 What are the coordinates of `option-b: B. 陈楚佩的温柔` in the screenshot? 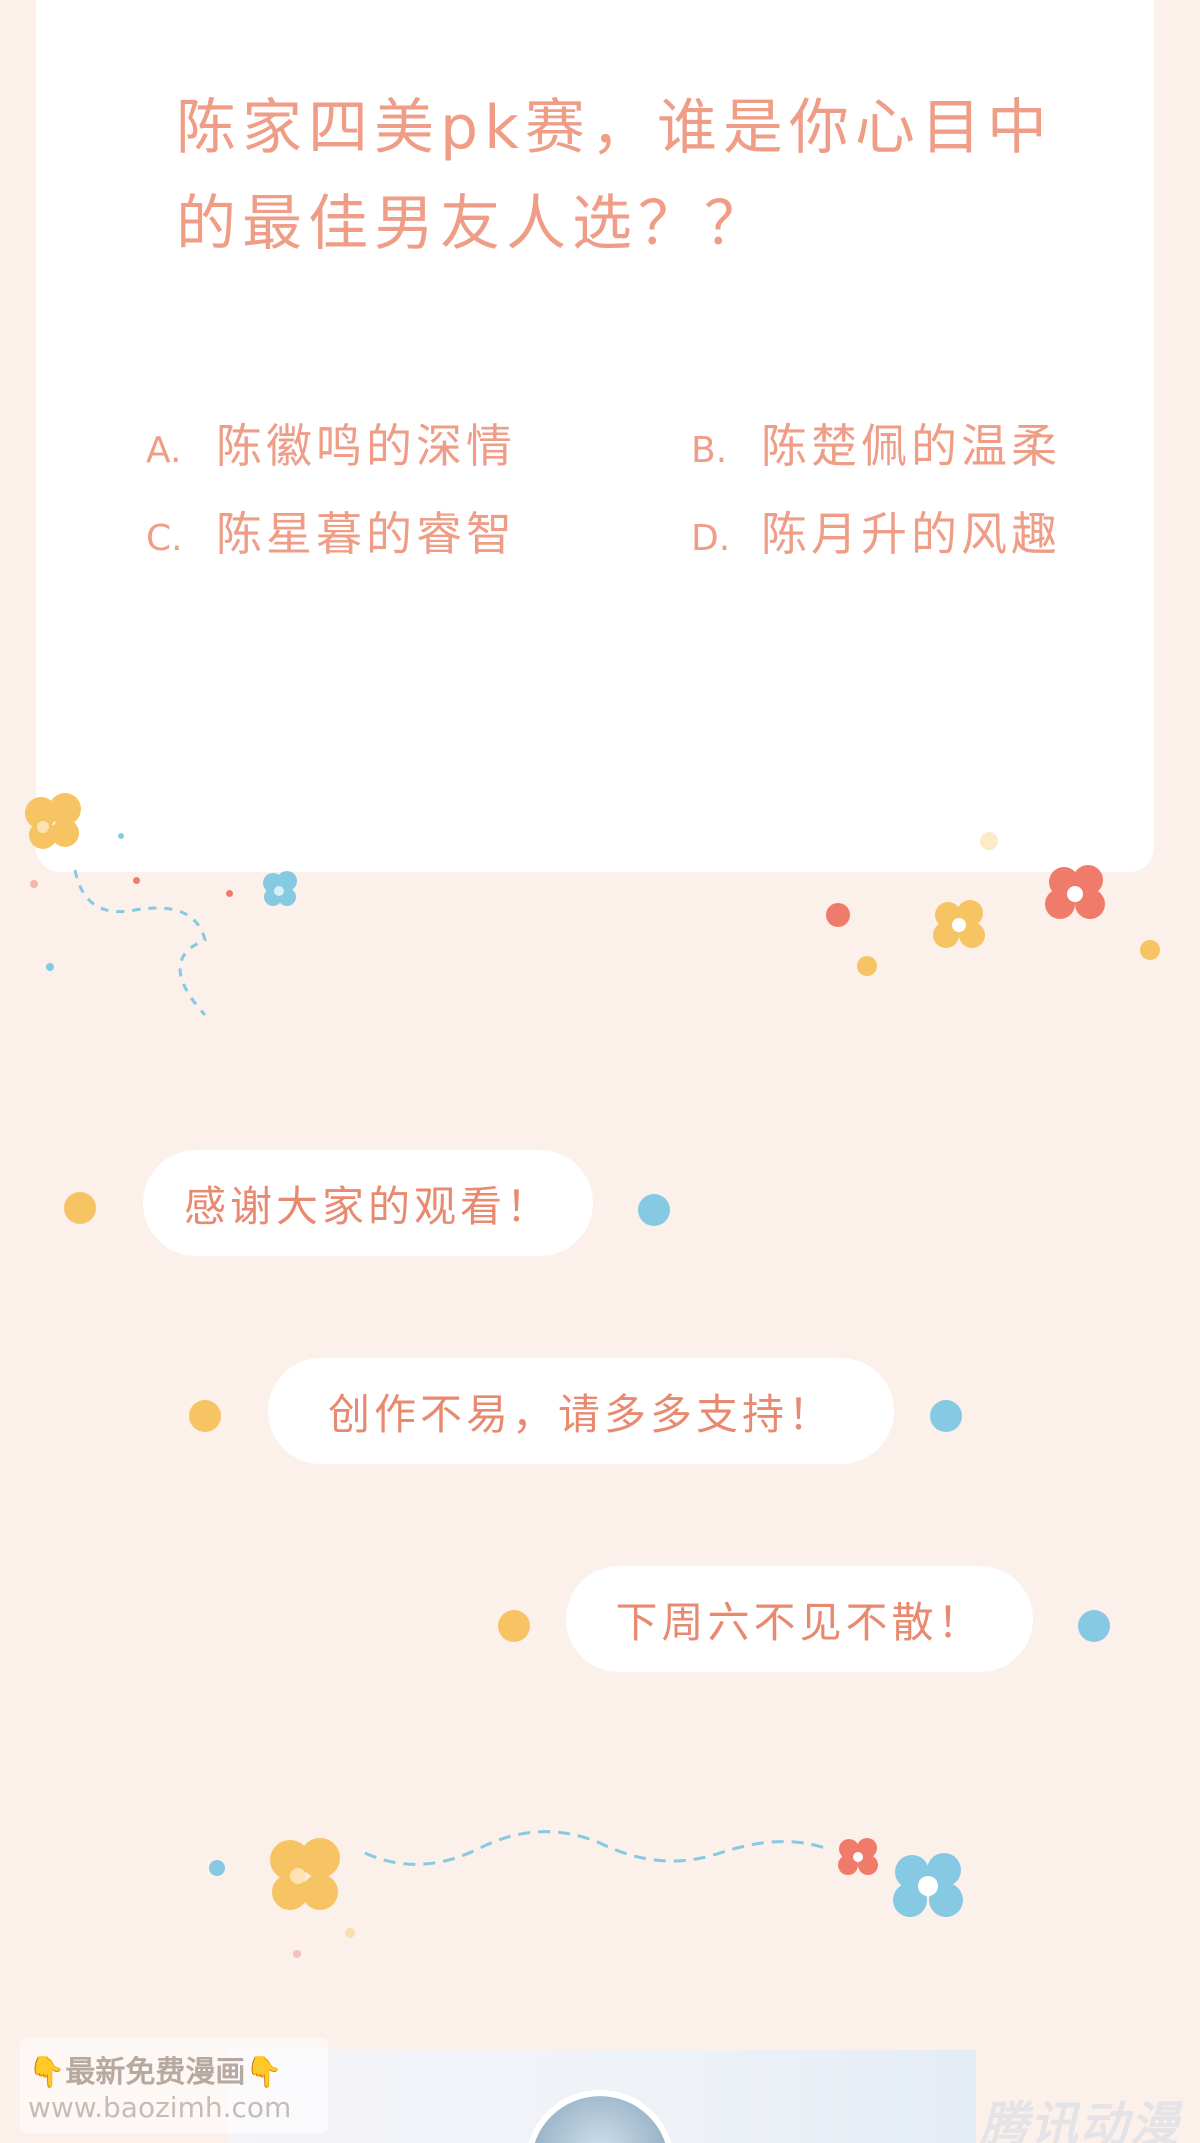 It's located at (918, 443).